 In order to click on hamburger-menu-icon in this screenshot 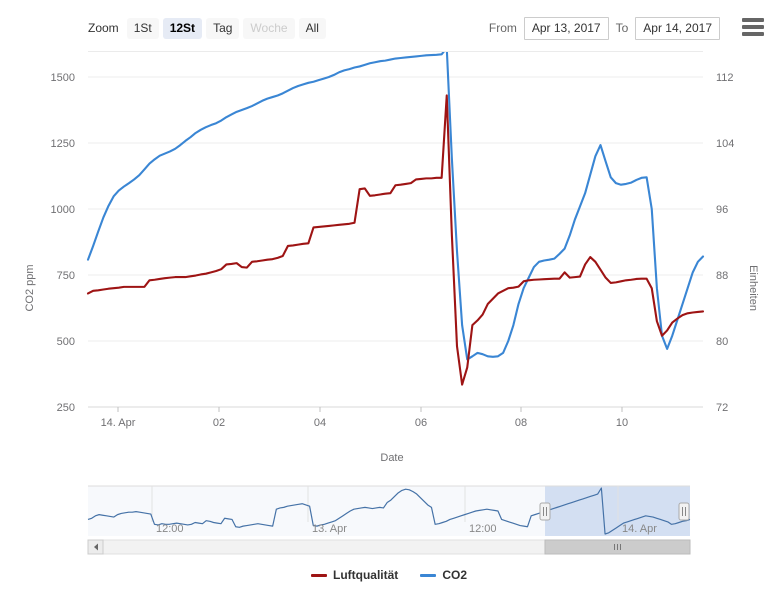, I will do `click(753, 27)`.